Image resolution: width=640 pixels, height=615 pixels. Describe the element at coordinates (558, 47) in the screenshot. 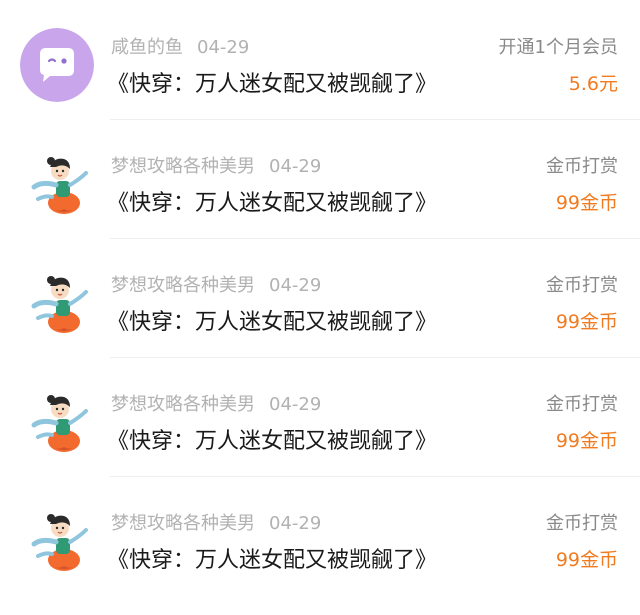

I see `reward-type: 开通1个月会员` at that location.